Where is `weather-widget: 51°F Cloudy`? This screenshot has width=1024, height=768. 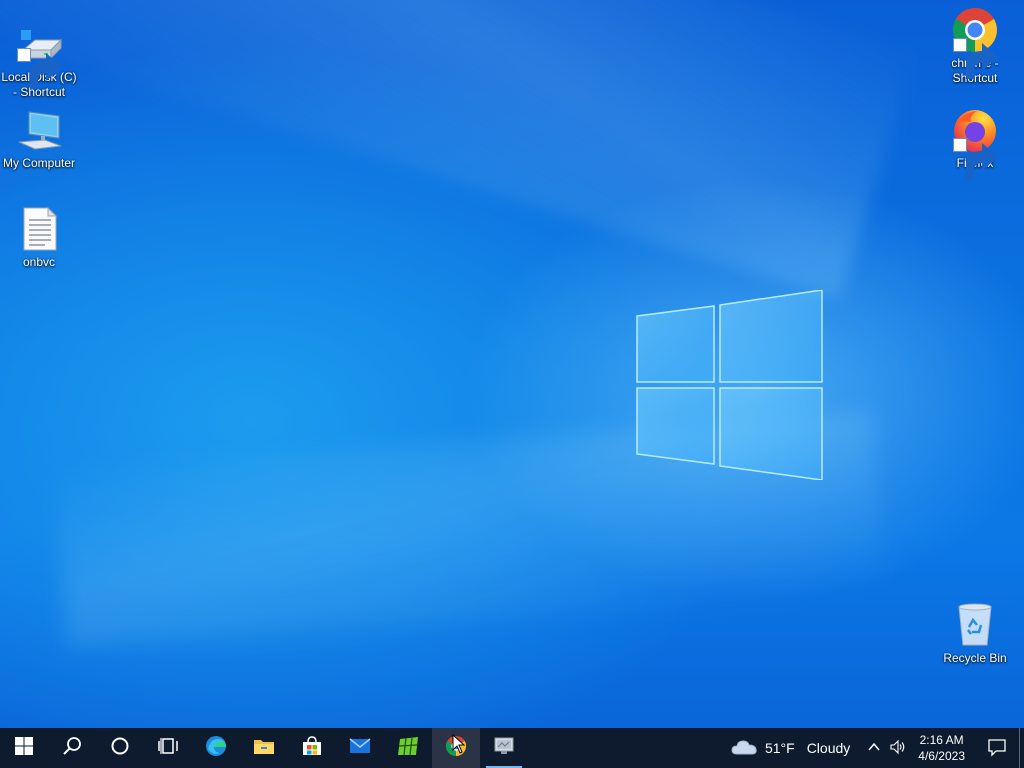 weather-widget: 51°F Cloudy is located at coordinates (790, 748).